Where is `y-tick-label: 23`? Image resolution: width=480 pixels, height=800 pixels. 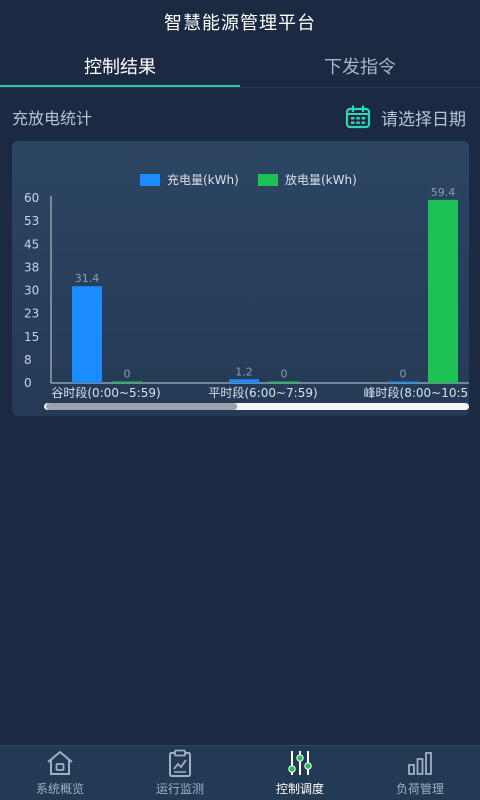
y-tick-label: 23 is located at coordinates (31, 314).